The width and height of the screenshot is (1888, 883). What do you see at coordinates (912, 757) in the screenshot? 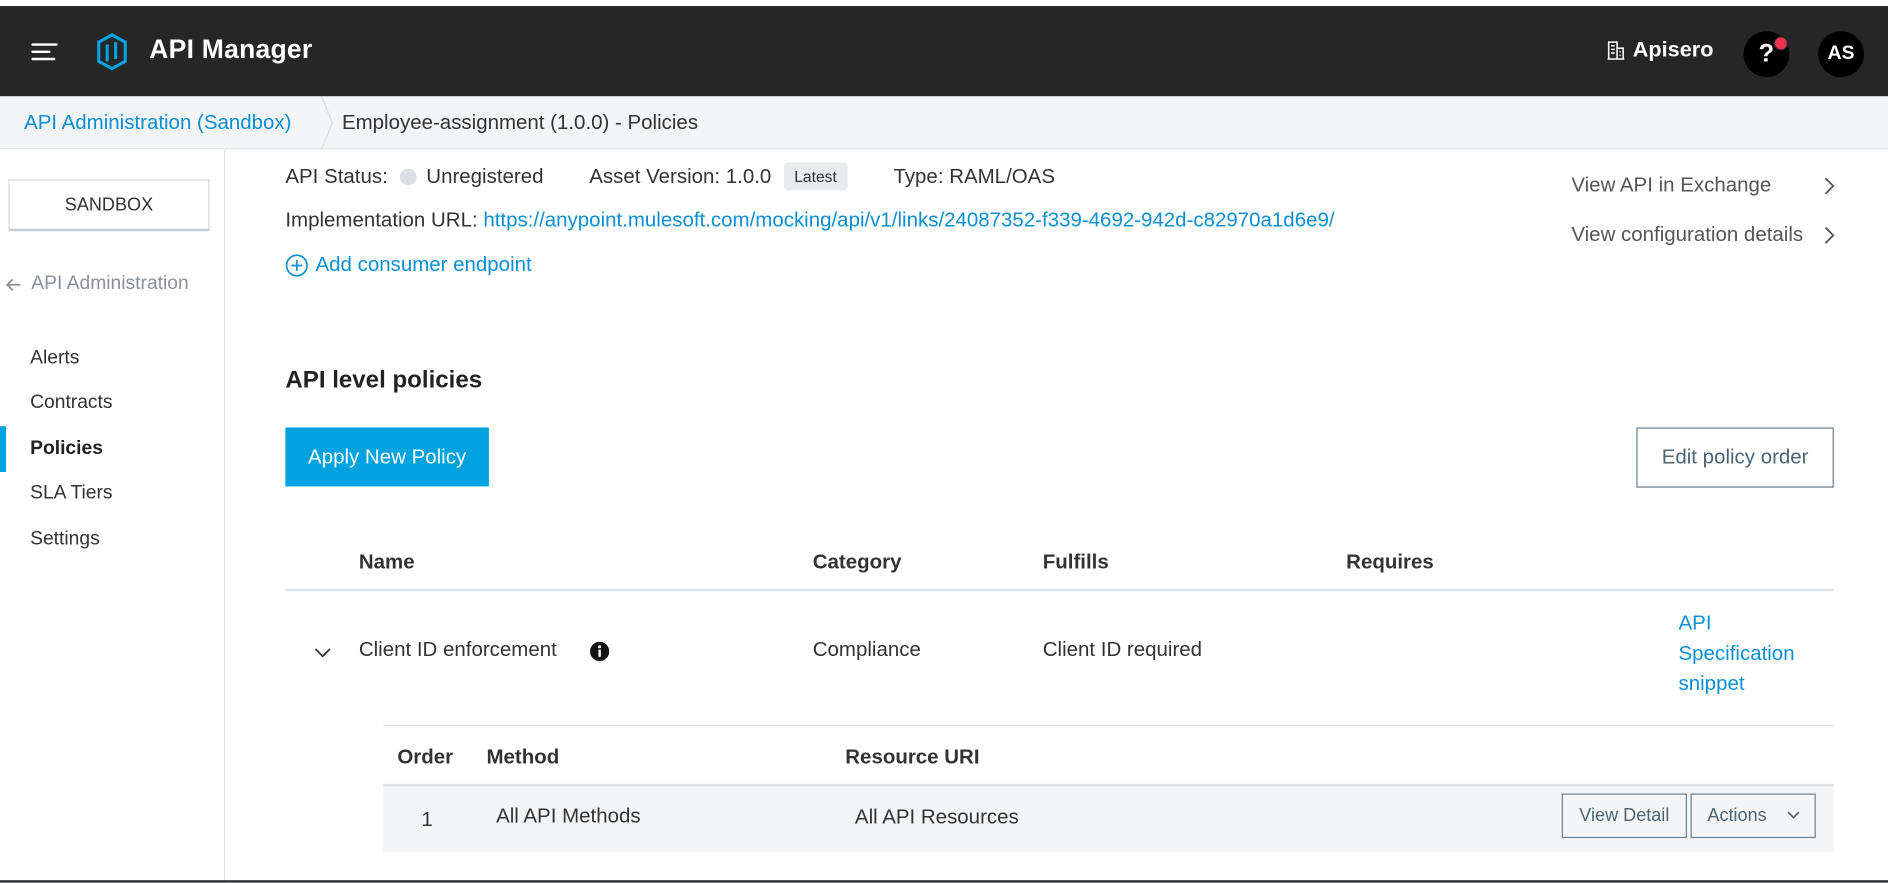
I see `sub-column-header-resource-uri: Resource URI` at bounding box center [912, 757].